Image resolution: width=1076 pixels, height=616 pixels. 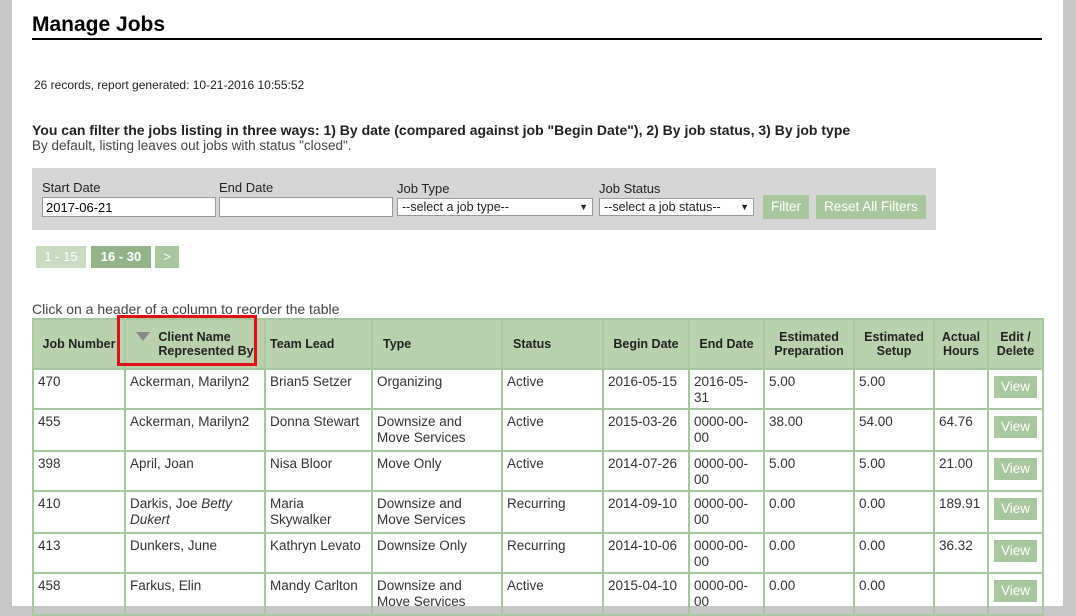 I want to click on cell-est-setup: 54.00, so click(x=894, y=430).